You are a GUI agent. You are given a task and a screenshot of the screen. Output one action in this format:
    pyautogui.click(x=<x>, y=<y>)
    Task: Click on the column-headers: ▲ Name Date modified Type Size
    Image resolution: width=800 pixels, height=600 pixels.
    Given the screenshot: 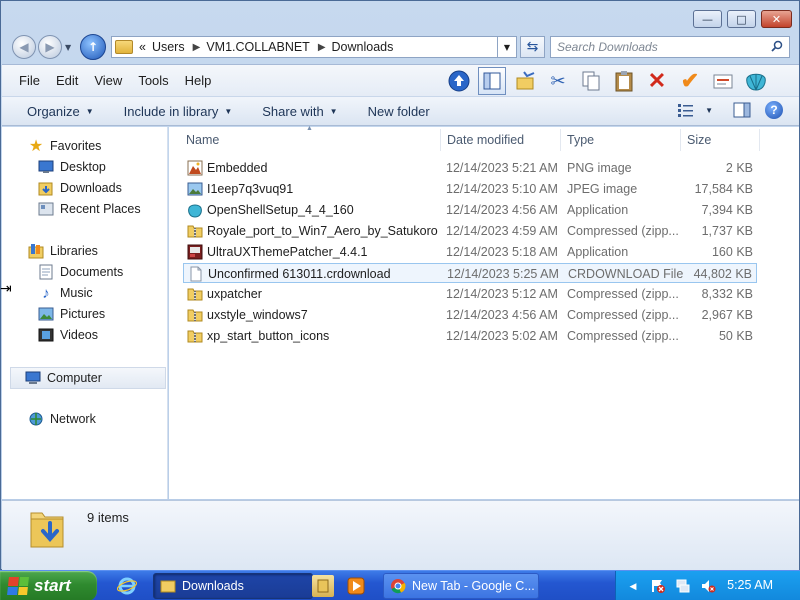 What is the action you would take?
    pyautogui.click(x=484, y=138)
    